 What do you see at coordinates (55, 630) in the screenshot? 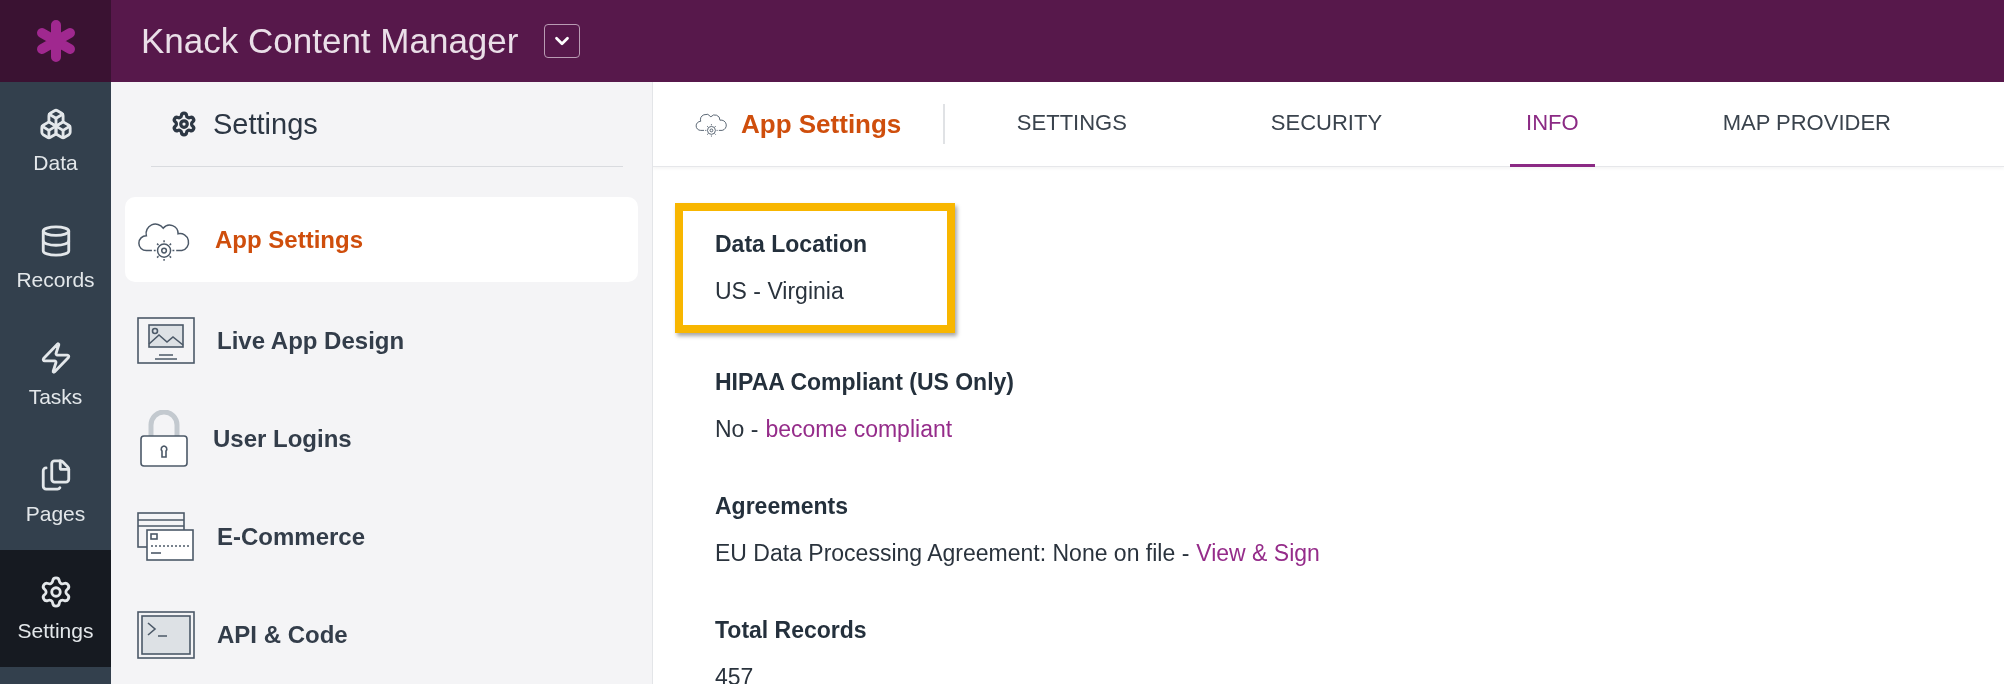
I see `nav-rail-label: Settings` at bounding box center [55, 630].